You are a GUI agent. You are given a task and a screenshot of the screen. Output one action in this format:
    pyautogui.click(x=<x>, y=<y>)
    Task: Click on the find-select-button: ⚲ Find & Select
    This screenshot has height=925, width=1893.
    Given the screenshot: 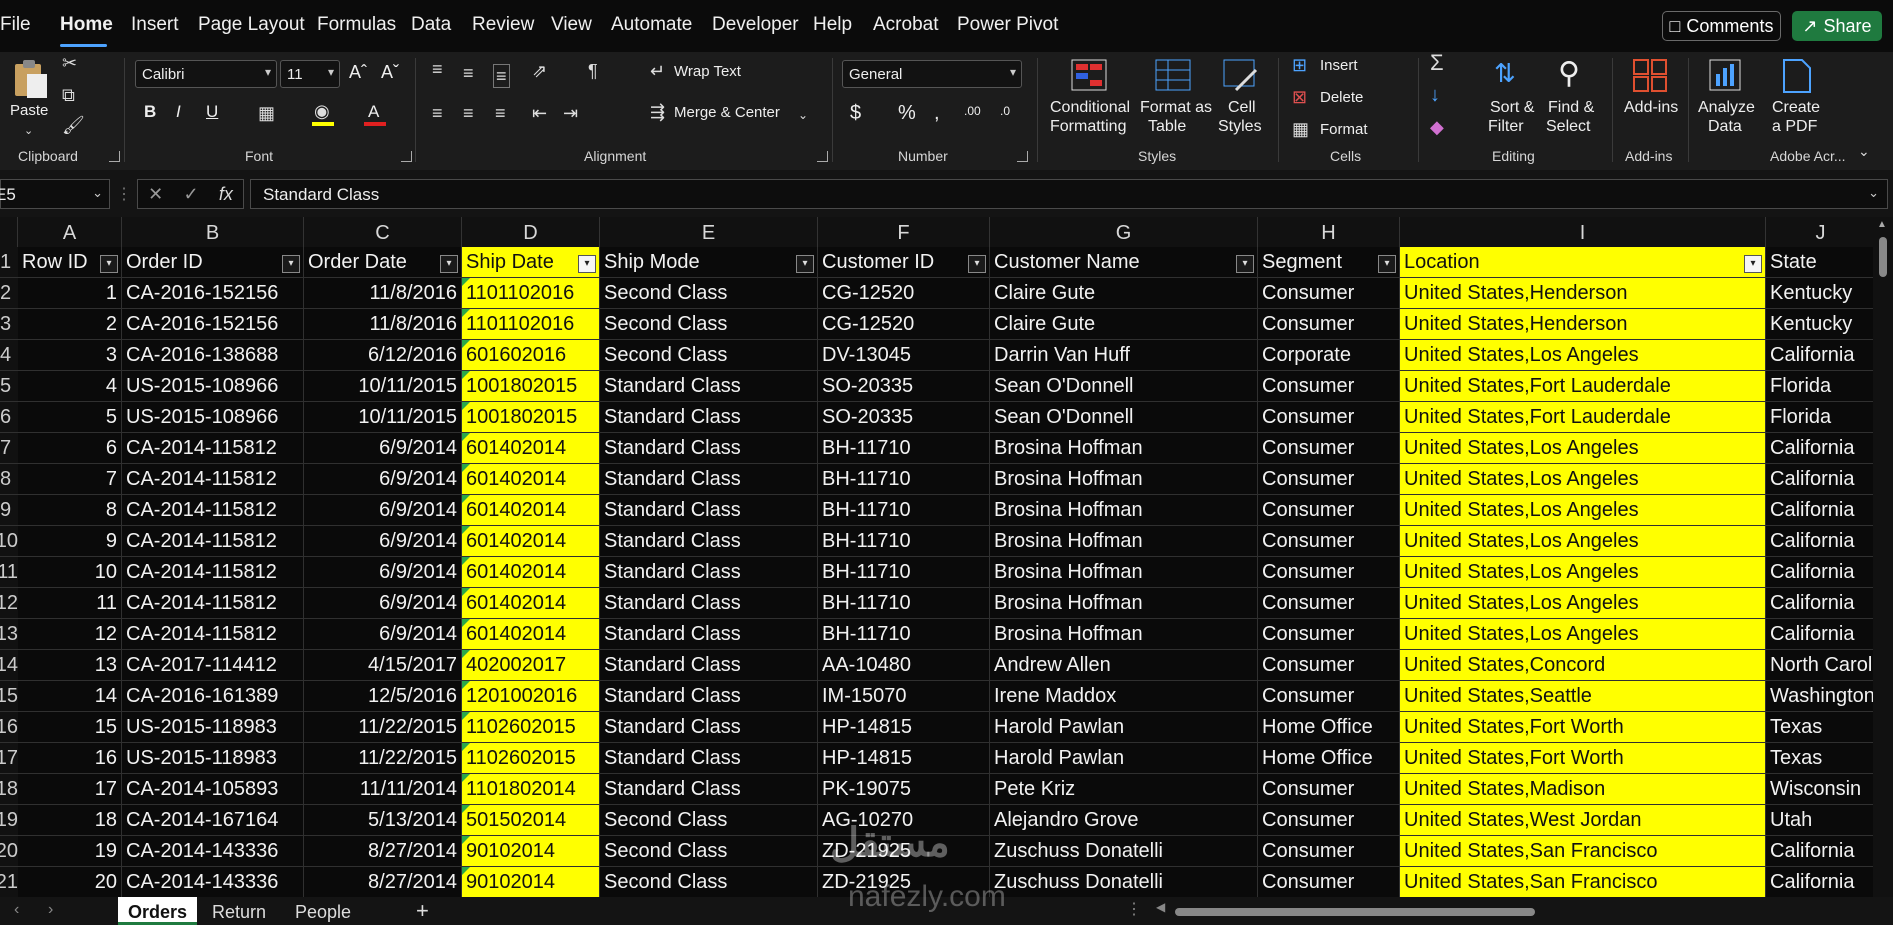 What is the action you would take?
    pyautogui.click(x=1573, y=99)
    